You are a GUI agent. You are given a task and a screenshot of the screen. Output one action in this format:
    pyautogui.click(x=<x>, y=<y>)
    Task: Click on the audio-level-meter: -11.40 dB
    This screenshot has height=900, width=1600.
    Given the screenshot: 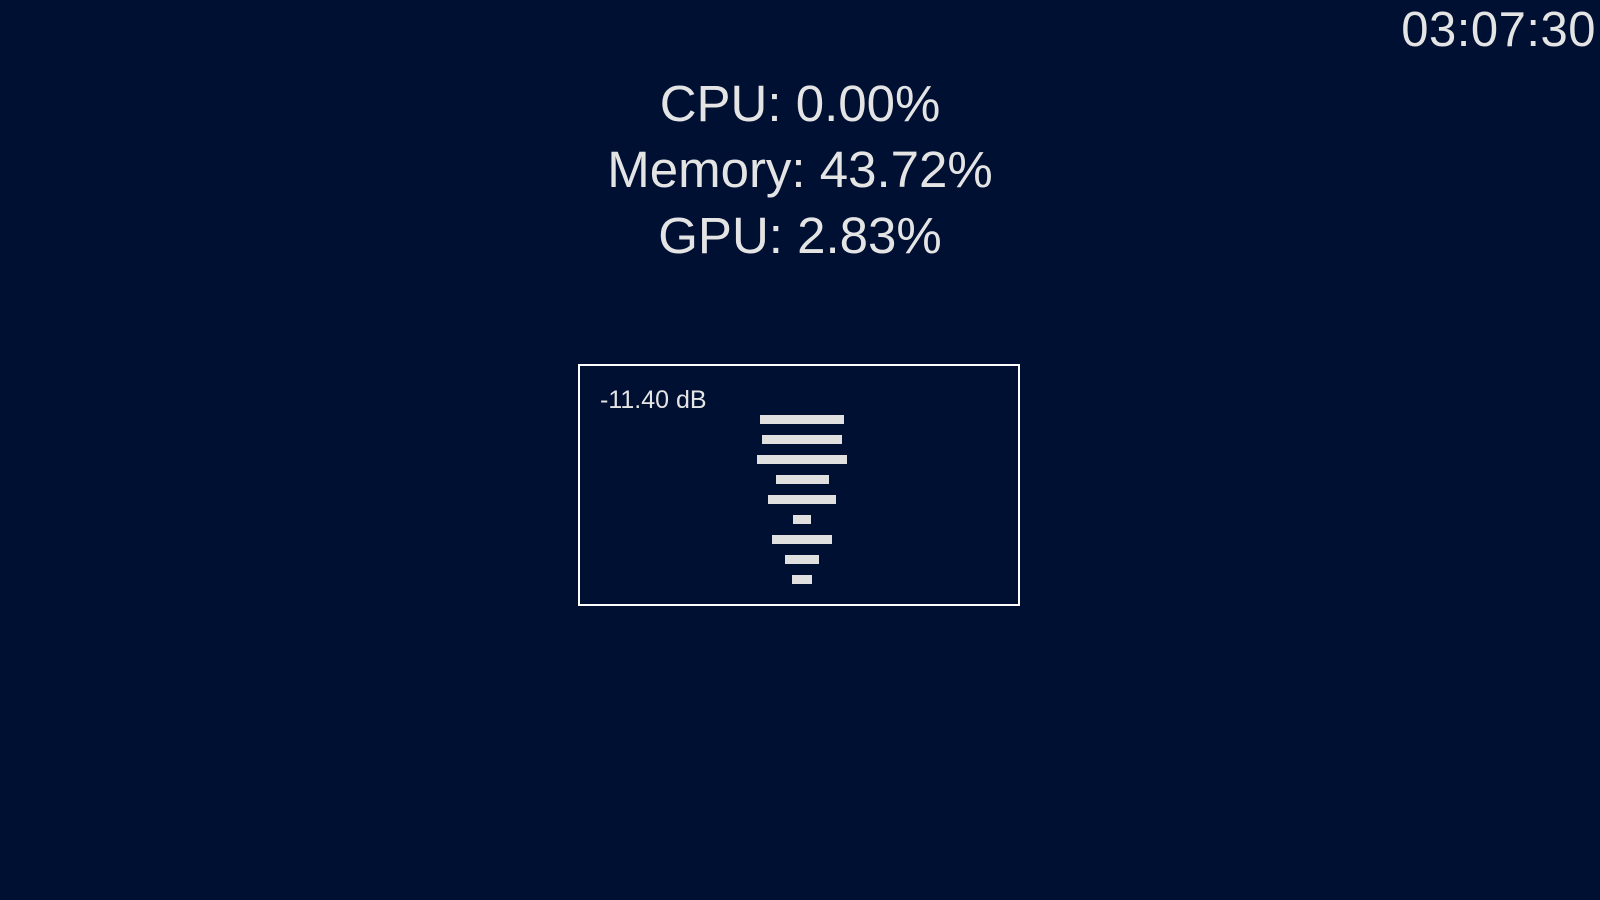 What is the action you would take?
    pyautogui.click(x=799, y=485)
    